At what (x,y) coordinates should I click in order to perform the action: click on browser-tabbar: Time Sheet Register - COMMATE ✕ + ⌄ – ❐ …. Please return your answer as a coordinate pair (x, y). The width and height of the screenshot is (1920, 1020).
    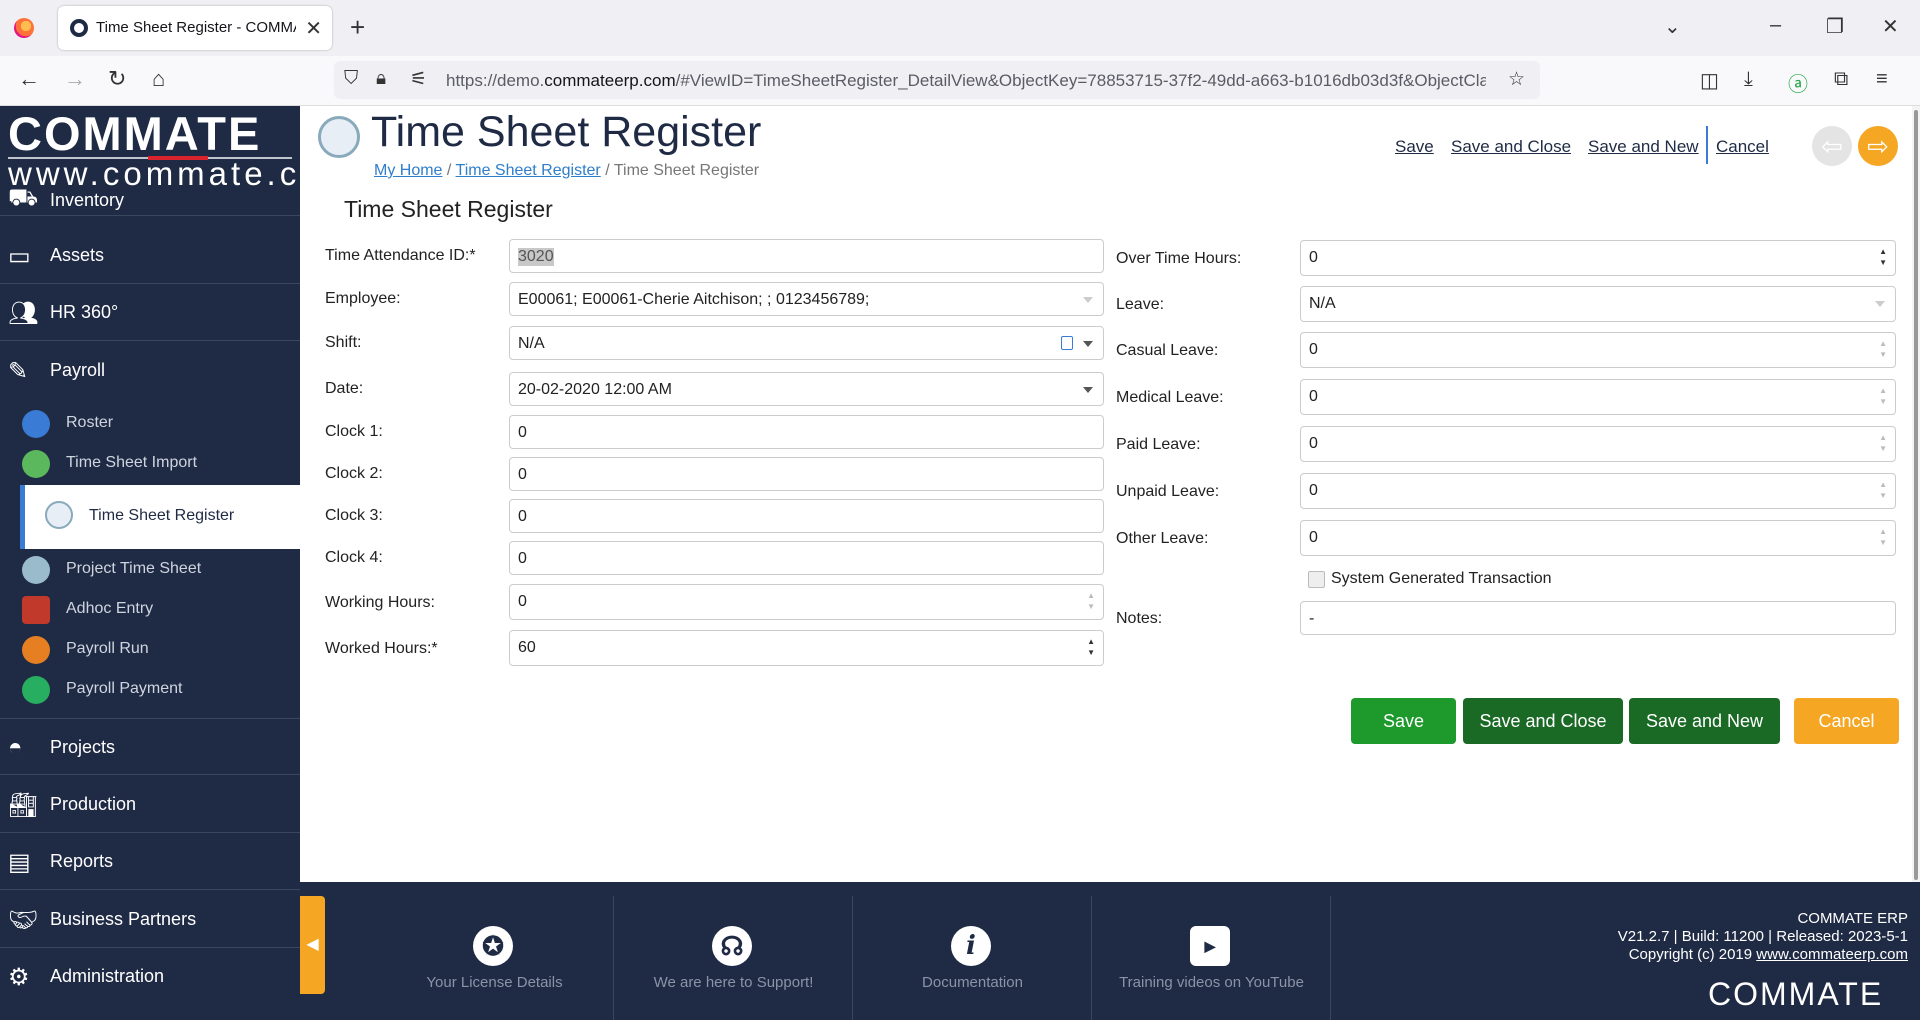
    Looking at the image, I should click on (960, 28).